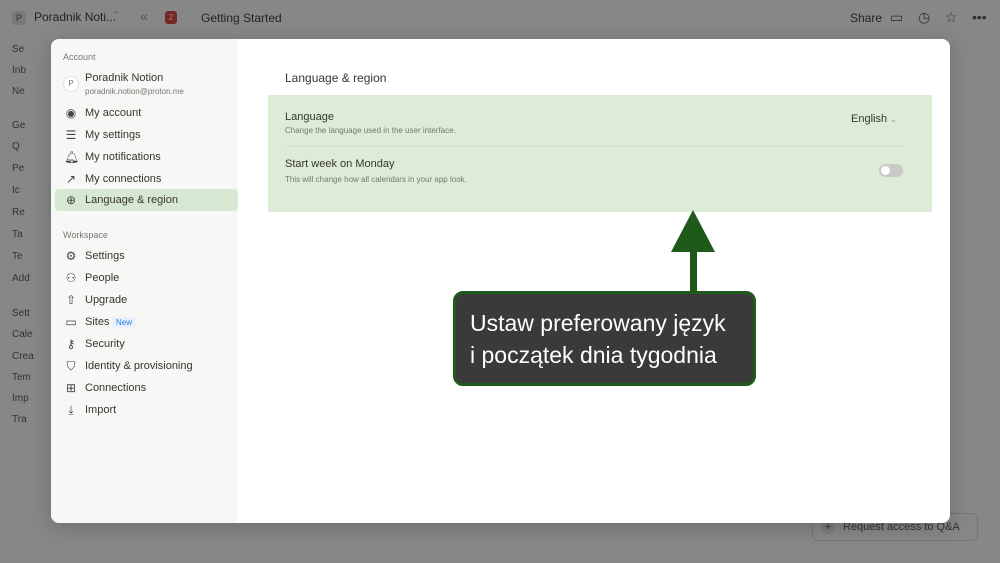 This screenshot has height=563, width=1000. I want to click on bell-icon: 🔔︎, so click(72, 157).